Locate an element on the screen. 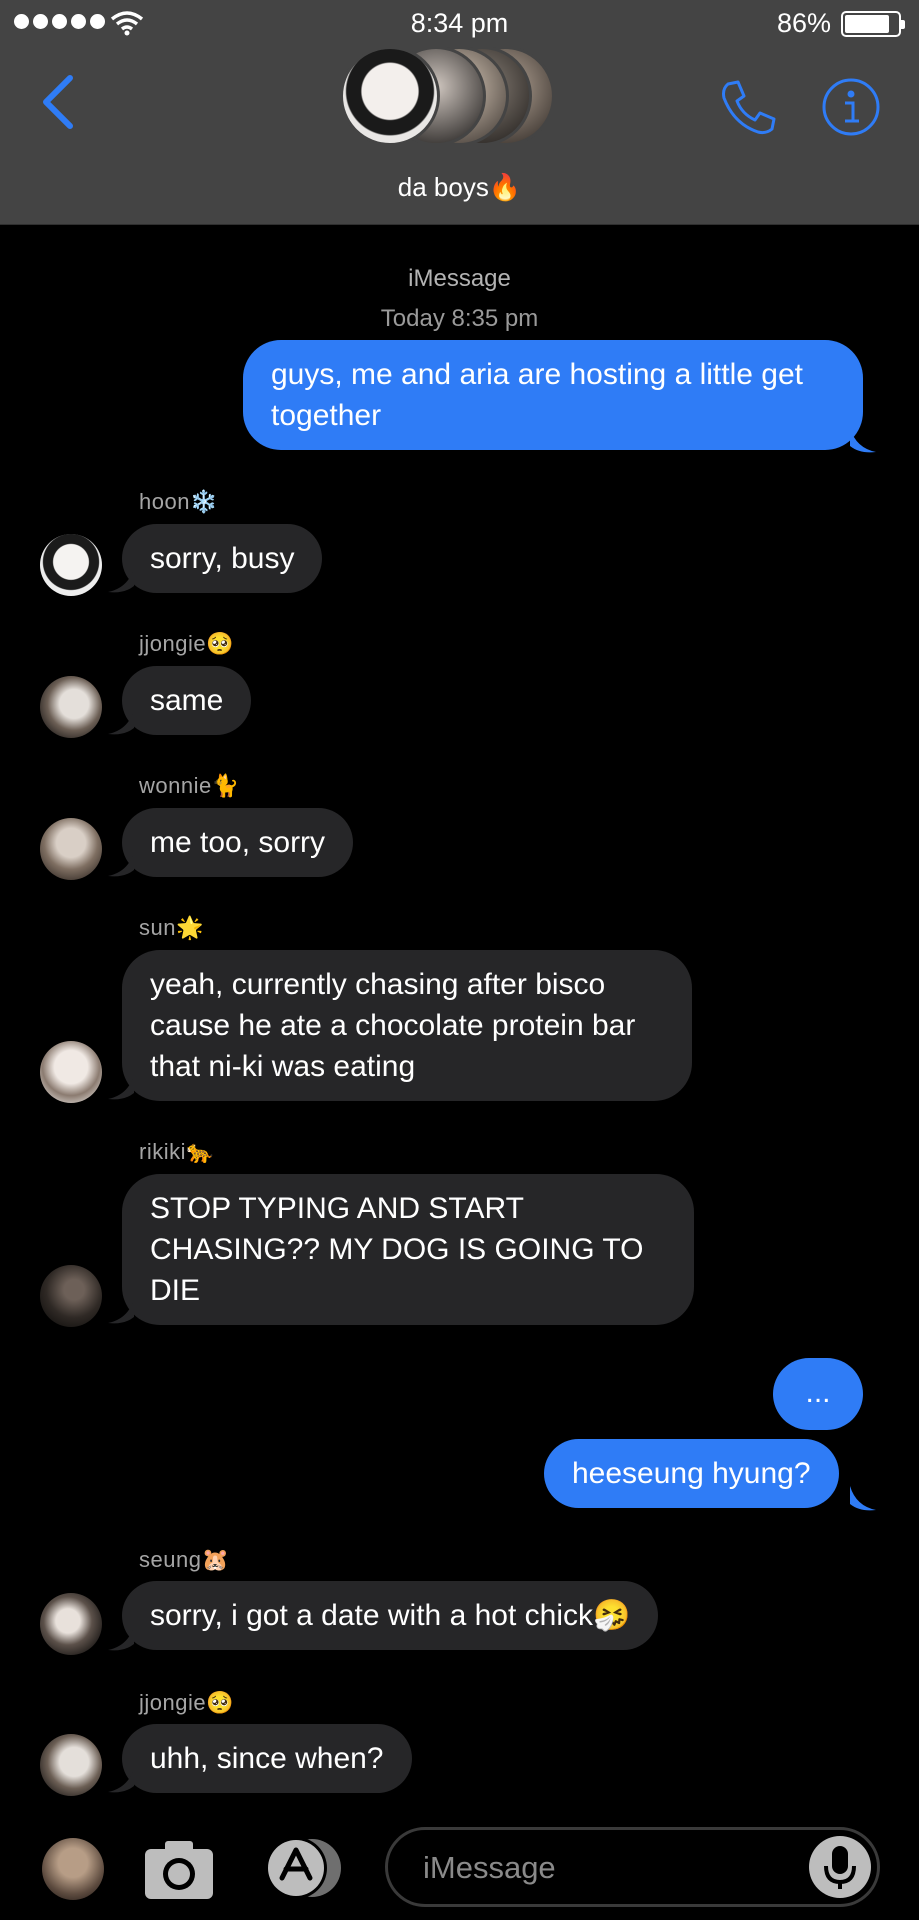  battery-icon is located at coordinates (873, 24).